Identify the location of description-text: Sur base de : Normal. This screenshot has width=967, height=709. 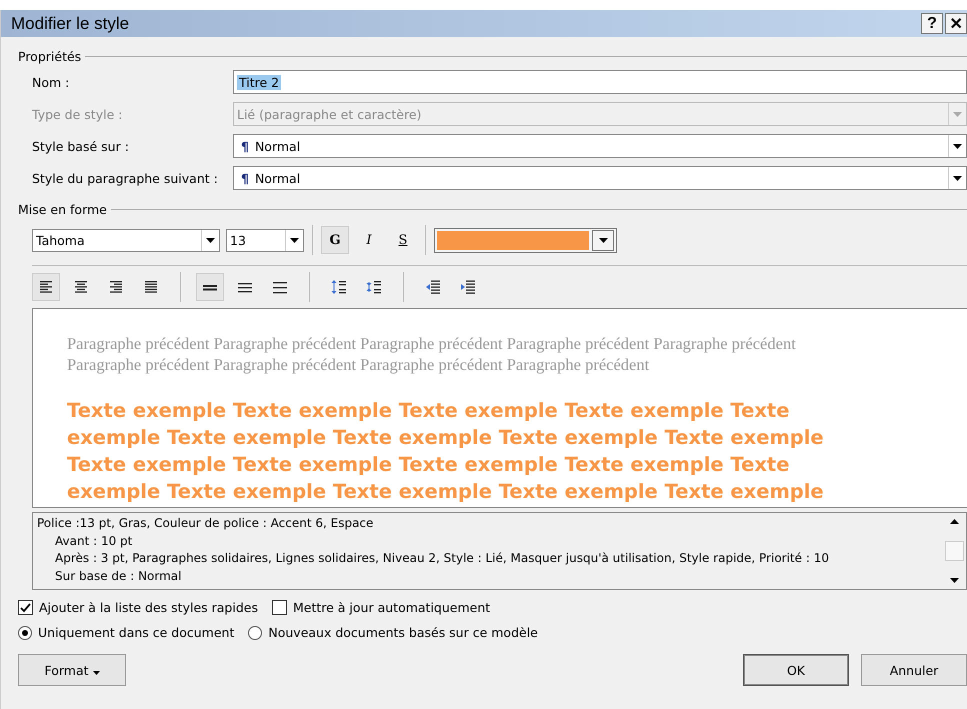
(118, 576).